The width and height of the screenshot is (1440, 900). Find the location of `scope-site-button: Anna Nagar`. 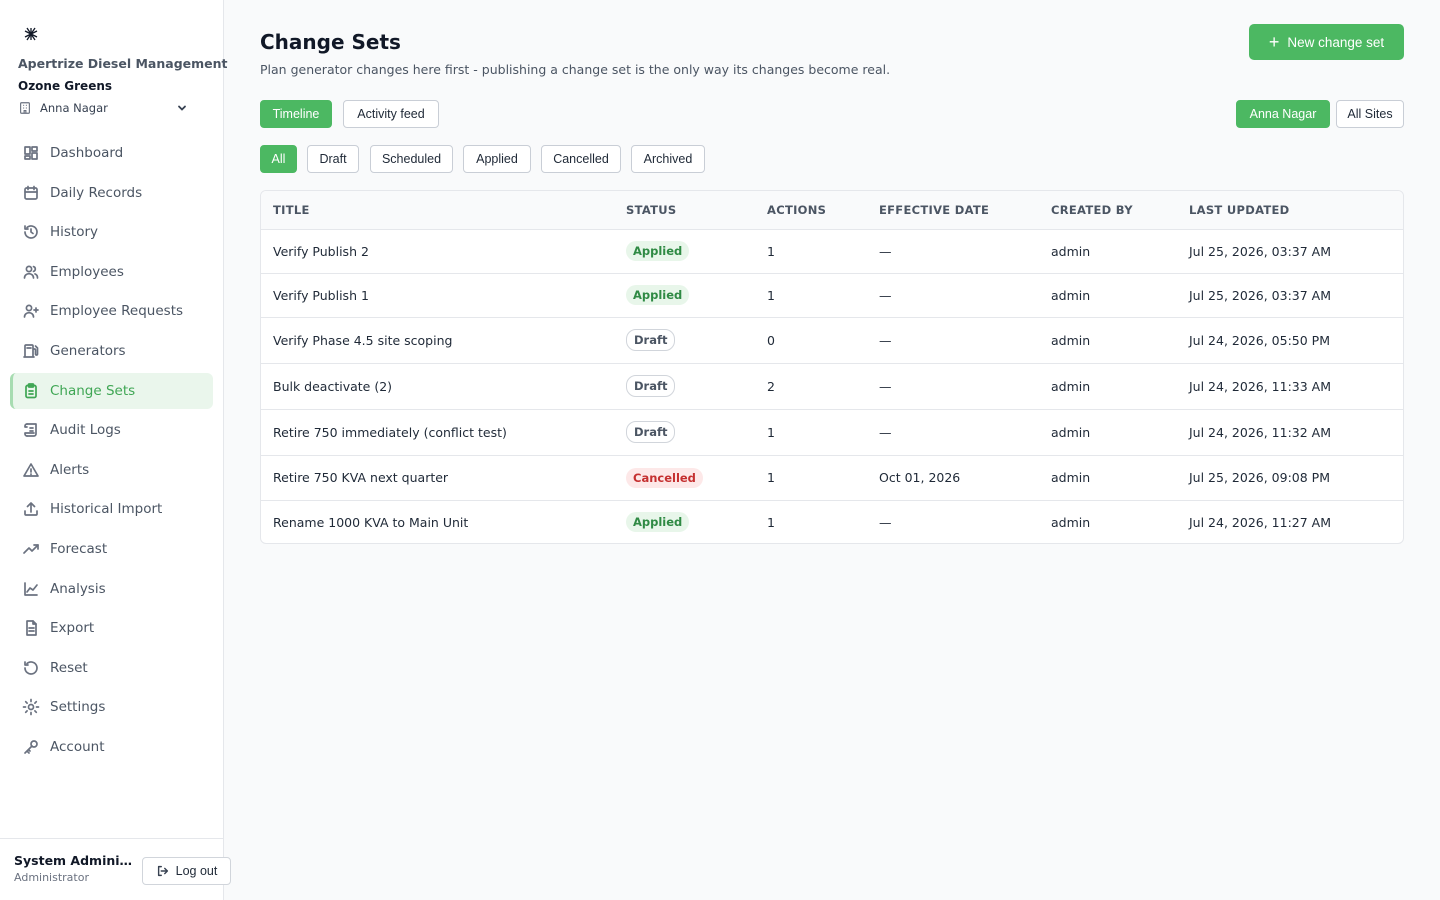

scope-site-button: Anna Nagar is located at coordinates (1283, 114).